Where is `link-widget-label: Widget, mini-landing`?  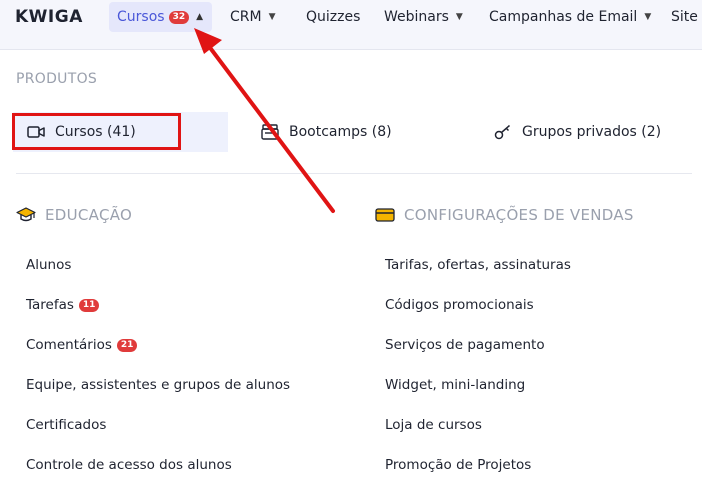 link-widget-label: Widget, mini-landing is located at coordinates (455, 385).